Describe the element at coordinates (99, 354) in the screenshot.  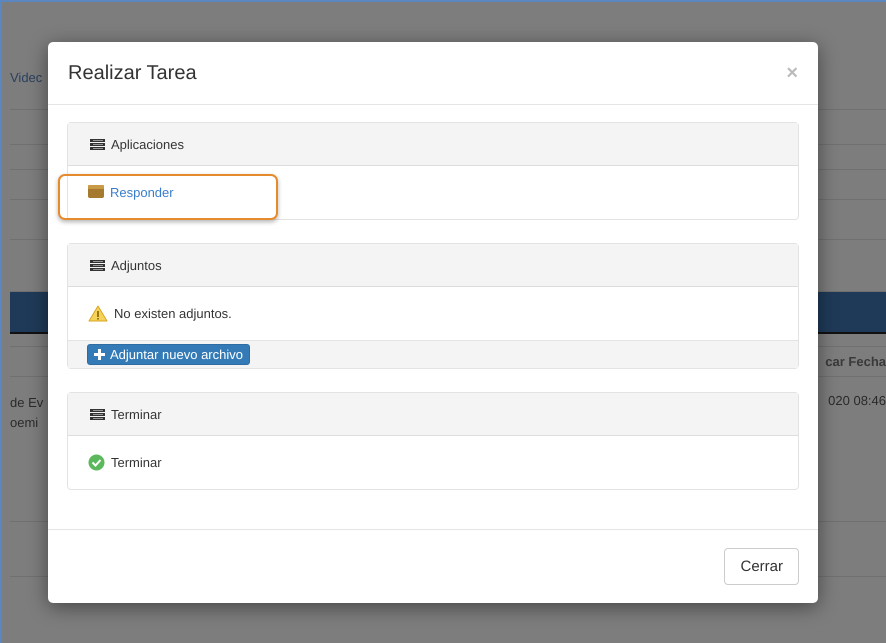
I see `plus-icon` at that location.